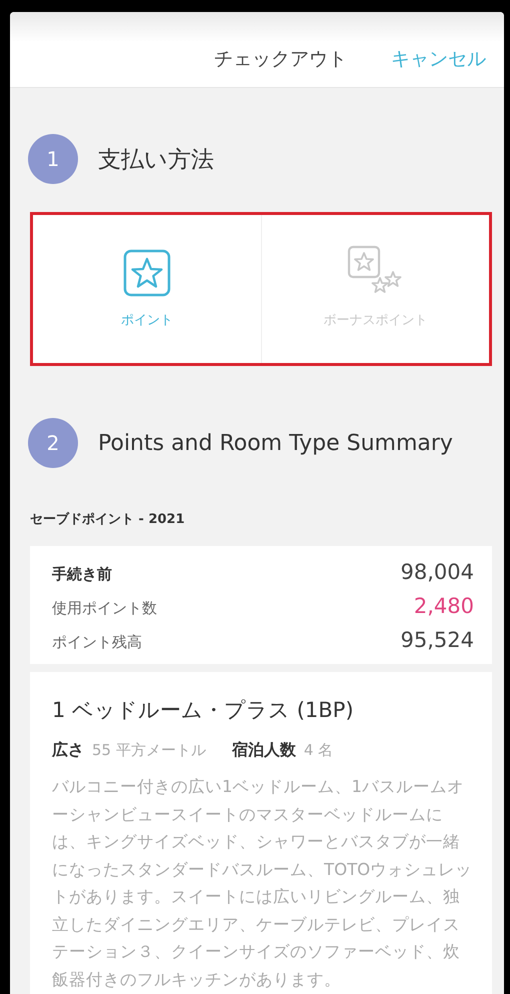 Image resolution: width=510 pixels, height=994 pixels. What do you see at coordinates (203, 710) in the screenshot?
I see `room-title: 1 ベッドルーム・プラス (1BP)` at bounding box center [203, 710].